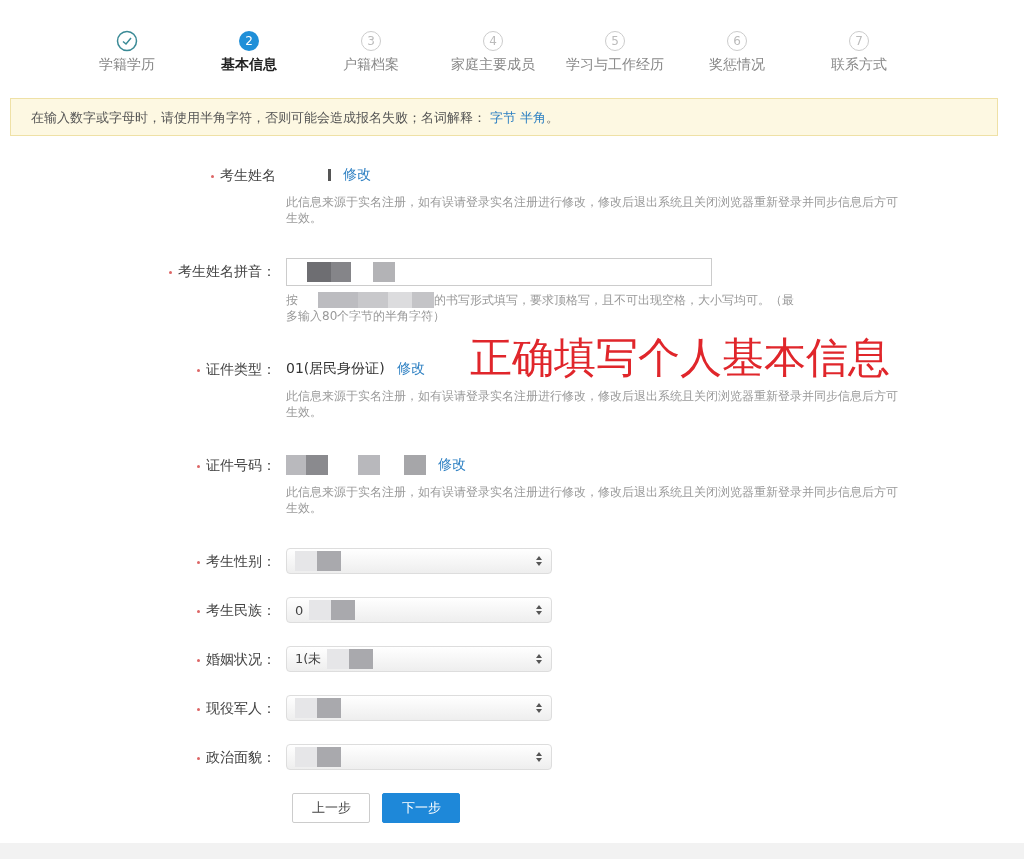  Describe the element at coordinates (241, 369) in the screenshot. I see `field-label: 证件类型：` at that location.